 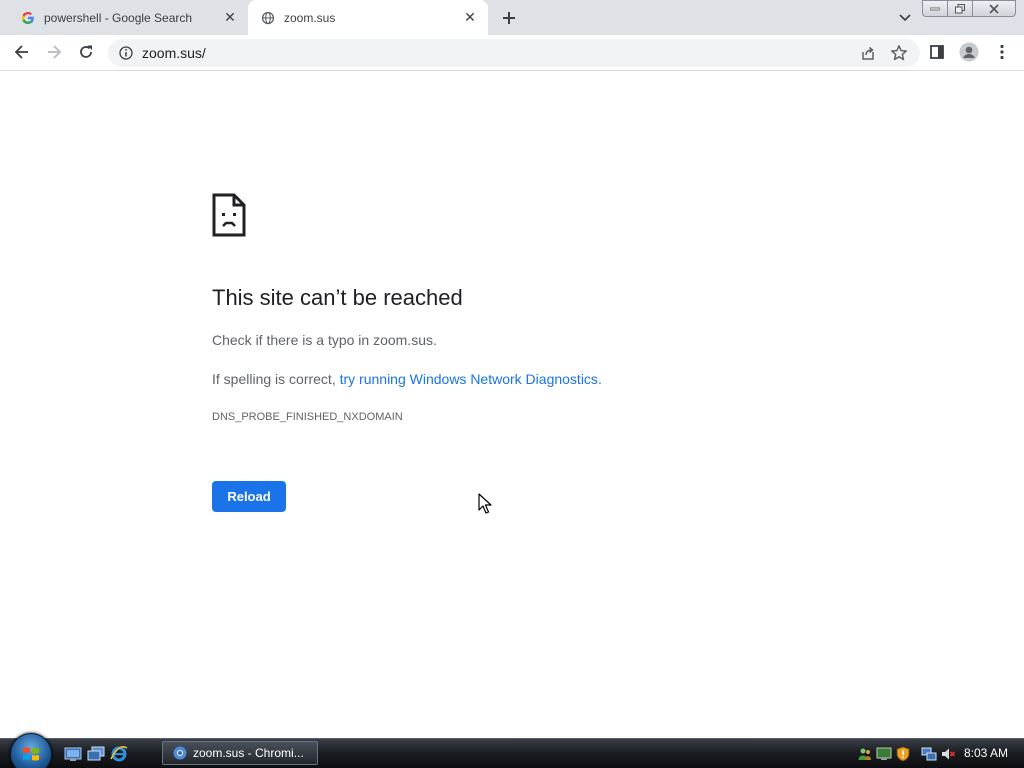 I want to click on chevron-down-icon, so click(x=905, y=18).